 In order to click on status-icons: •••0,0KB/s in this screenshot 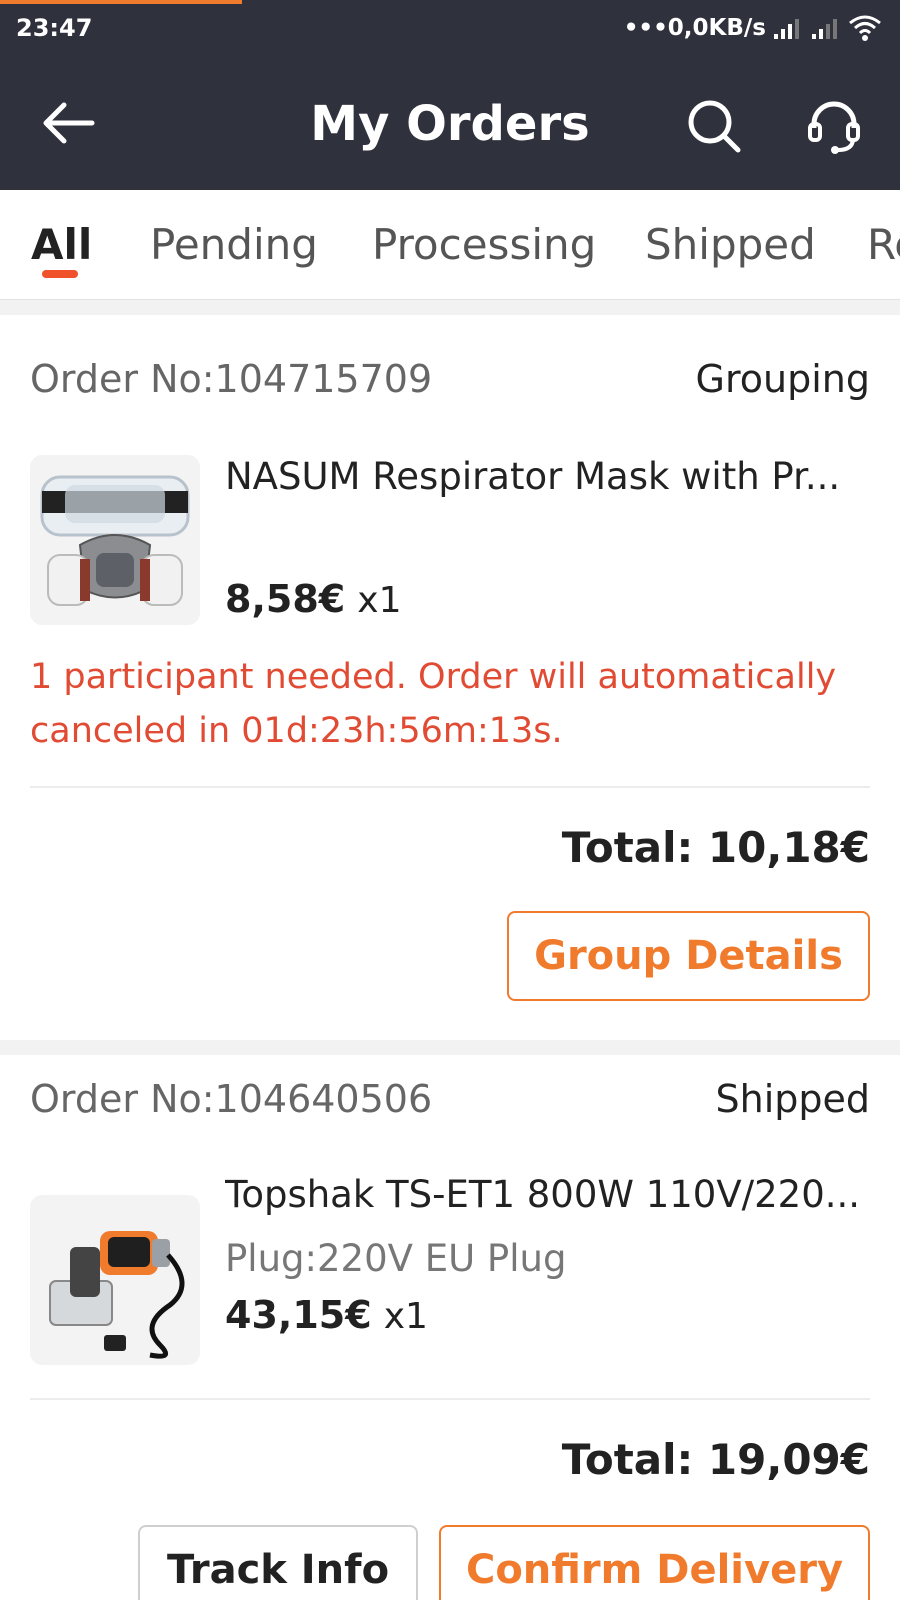, I will do `click(753, 28)`.